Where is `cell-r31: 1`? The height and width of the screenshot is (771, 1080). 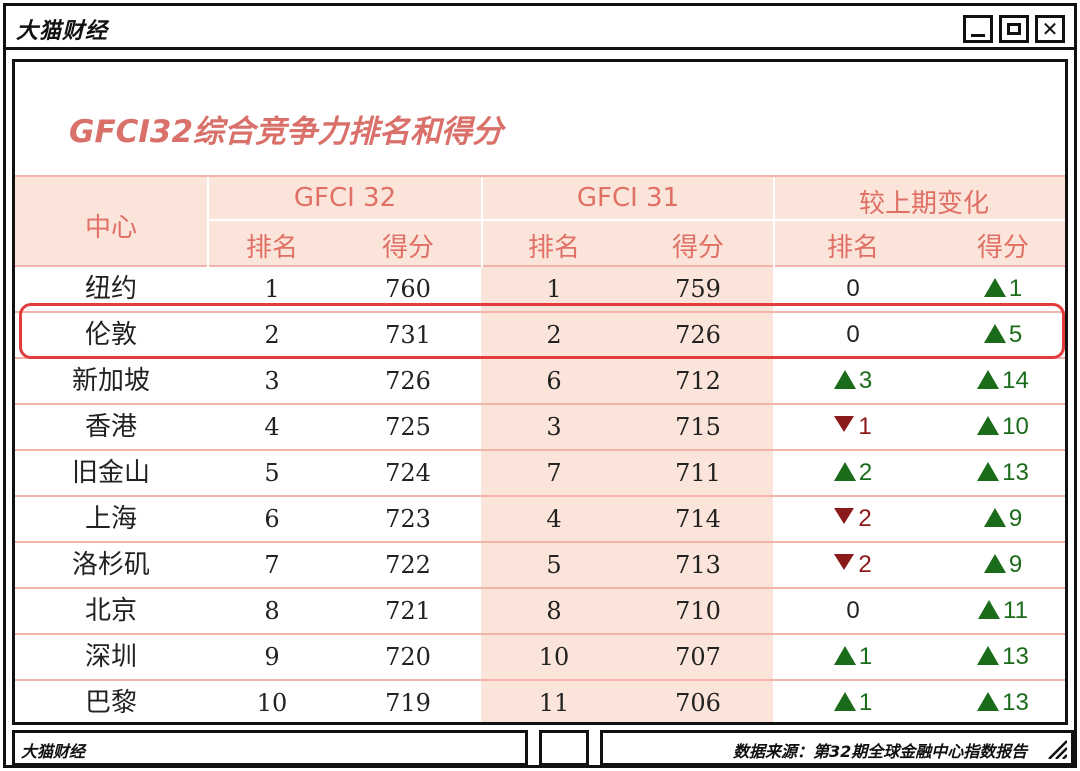
cell-r31: 1 is located at coordinates (554, 289).